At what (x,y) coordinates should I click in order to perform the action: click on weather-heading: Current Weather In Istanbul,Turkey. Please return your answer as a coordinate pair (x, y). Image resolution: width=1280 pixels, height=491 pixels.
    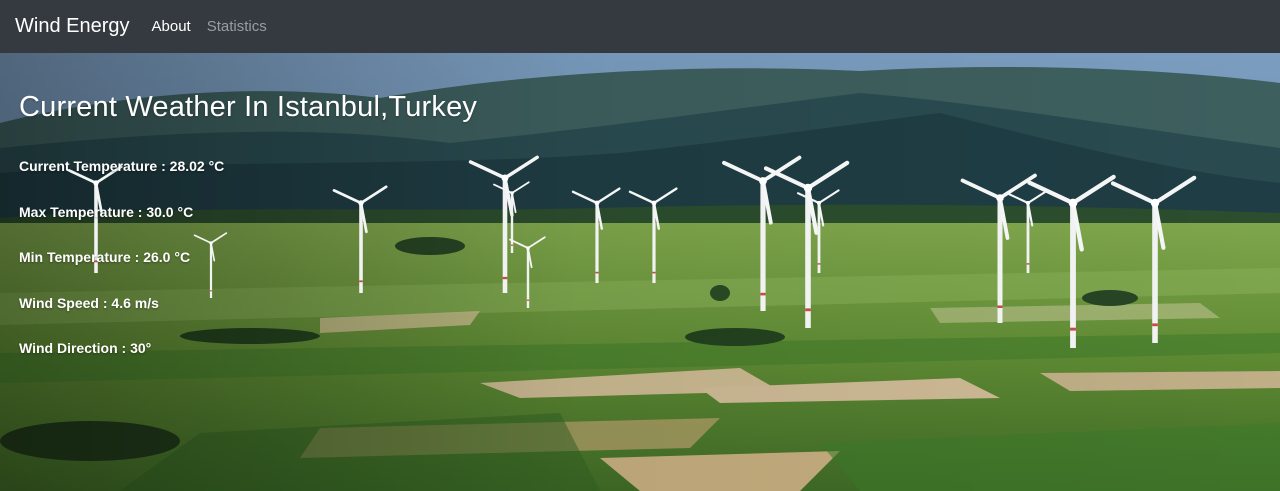
    Looking at the image, I should click on (248, 107).